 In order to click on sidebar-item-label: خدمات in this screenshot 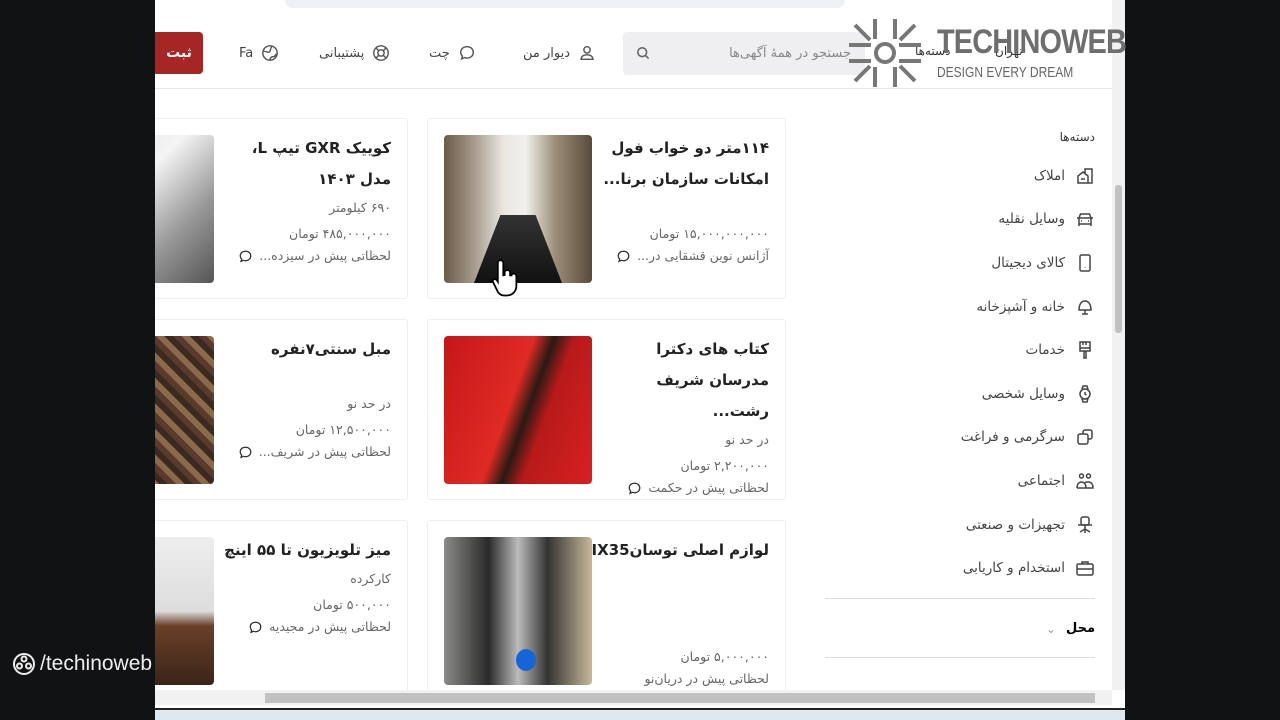, I will do `click(1045, 350)`.